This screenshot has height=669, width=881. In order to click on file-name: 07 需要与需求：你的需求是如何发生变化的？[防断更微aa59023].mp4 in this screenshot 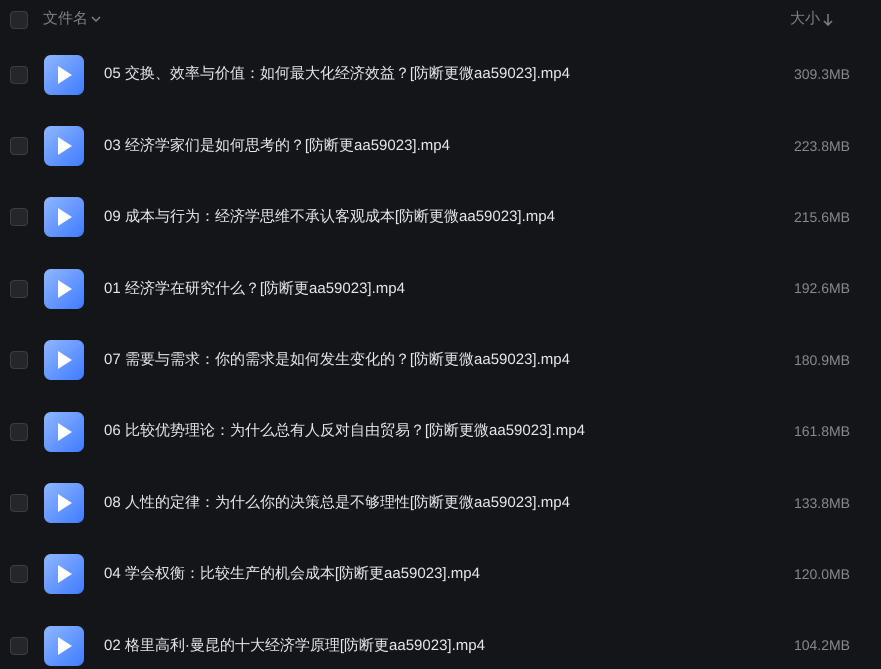, I will do `click(337, 360)`.